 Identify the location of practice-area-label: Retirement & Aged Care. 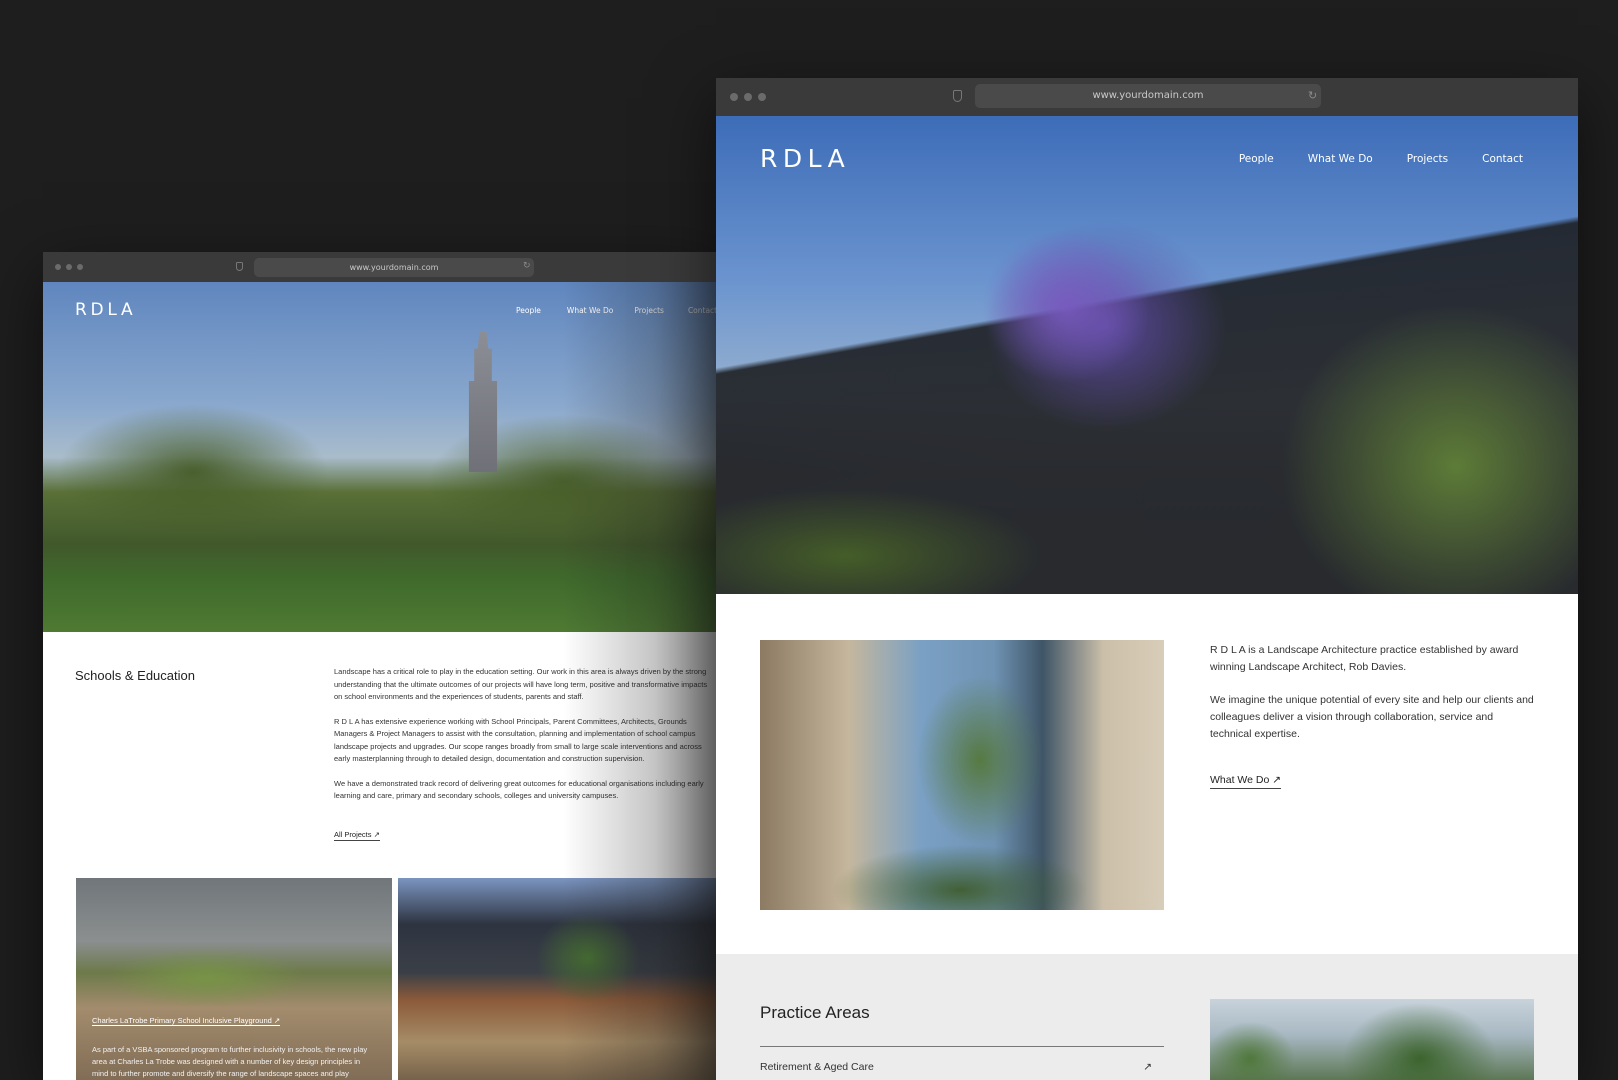
(817, 1067).